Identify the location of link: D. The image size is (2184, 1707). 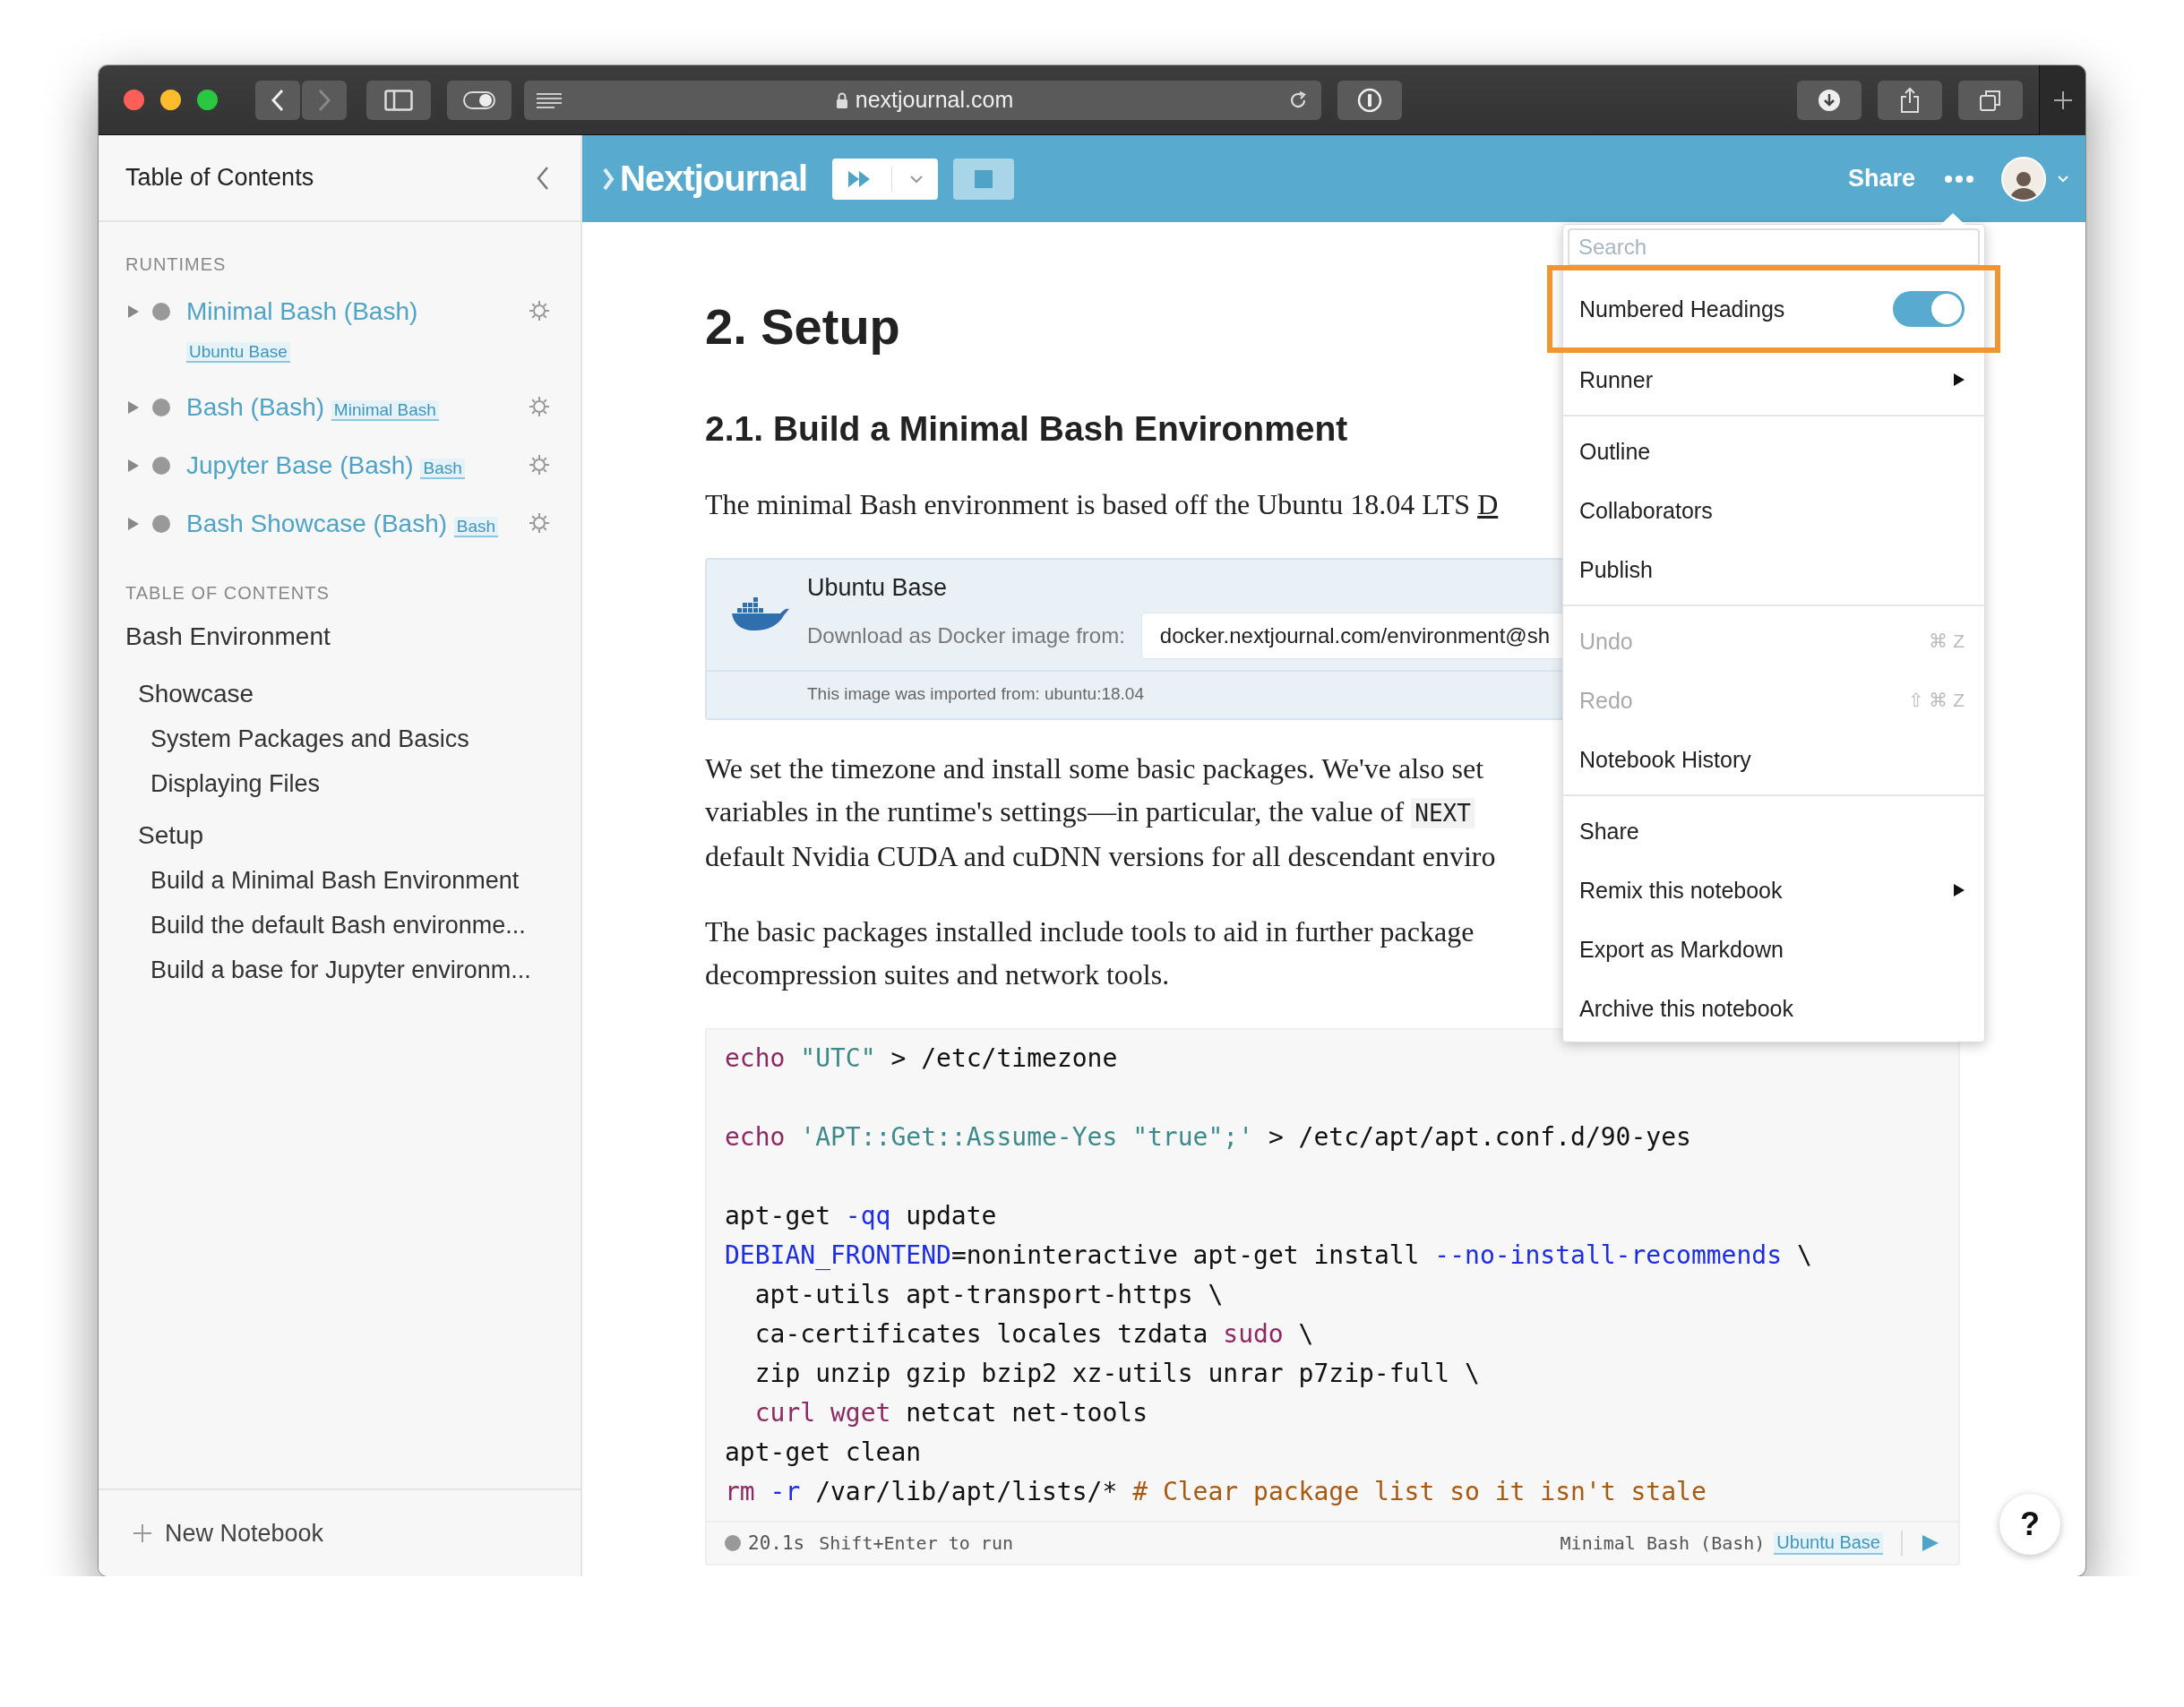
(1488, 504).